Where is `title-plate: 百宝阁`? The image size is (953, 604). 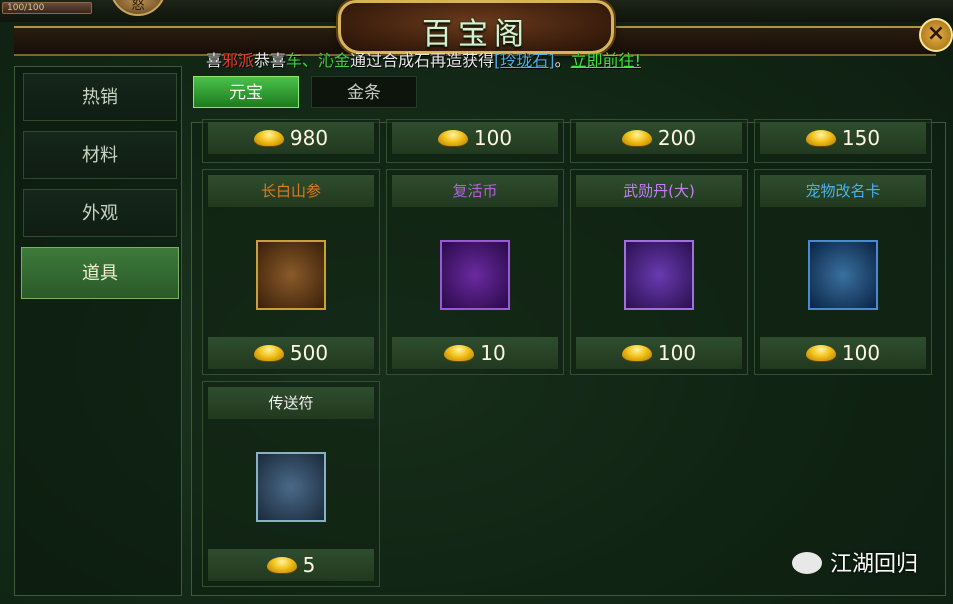 title-plate: 百宝阁 is located at coordinates (476, 27).